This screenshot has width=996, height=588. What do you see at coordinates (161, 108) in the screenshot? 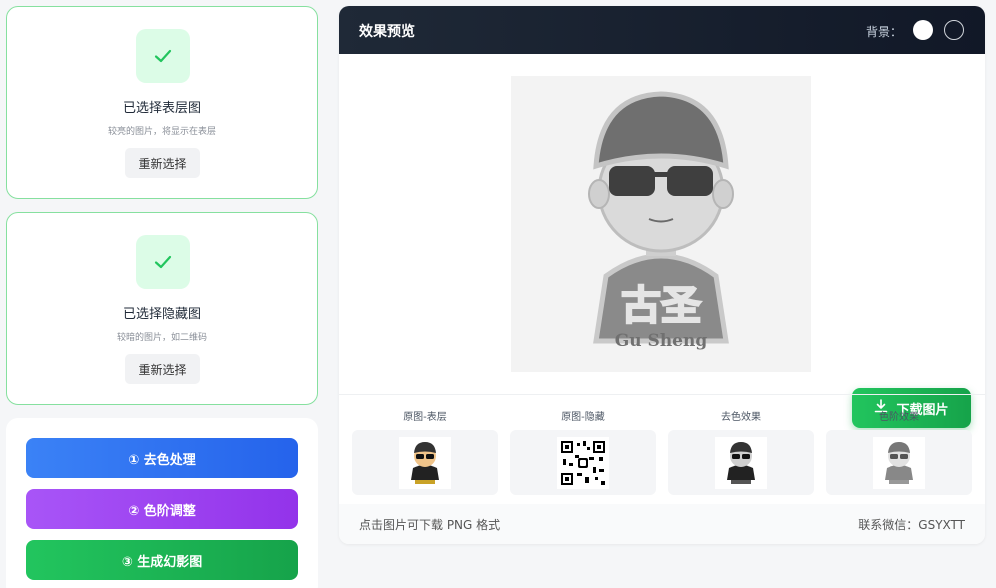
I see `top-layer-title: 已选择表层图` at bounding box center [161, 108].